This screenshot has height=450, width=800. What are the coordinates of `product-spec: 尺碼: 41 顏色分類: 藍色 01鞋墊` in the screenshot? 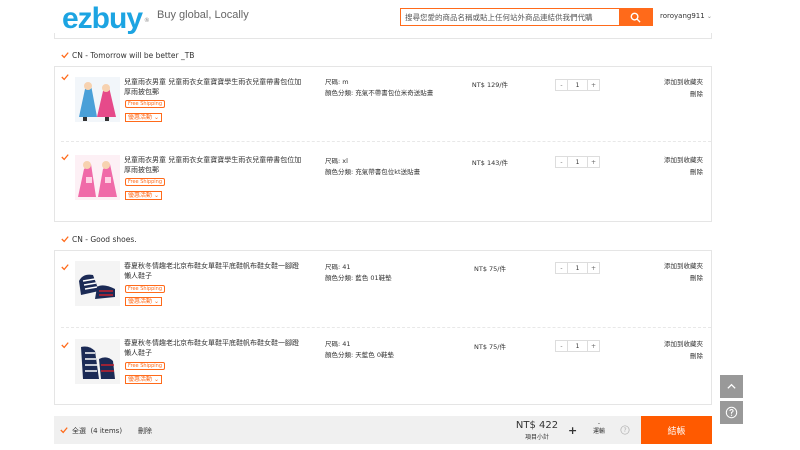 It's located at (395, 273).